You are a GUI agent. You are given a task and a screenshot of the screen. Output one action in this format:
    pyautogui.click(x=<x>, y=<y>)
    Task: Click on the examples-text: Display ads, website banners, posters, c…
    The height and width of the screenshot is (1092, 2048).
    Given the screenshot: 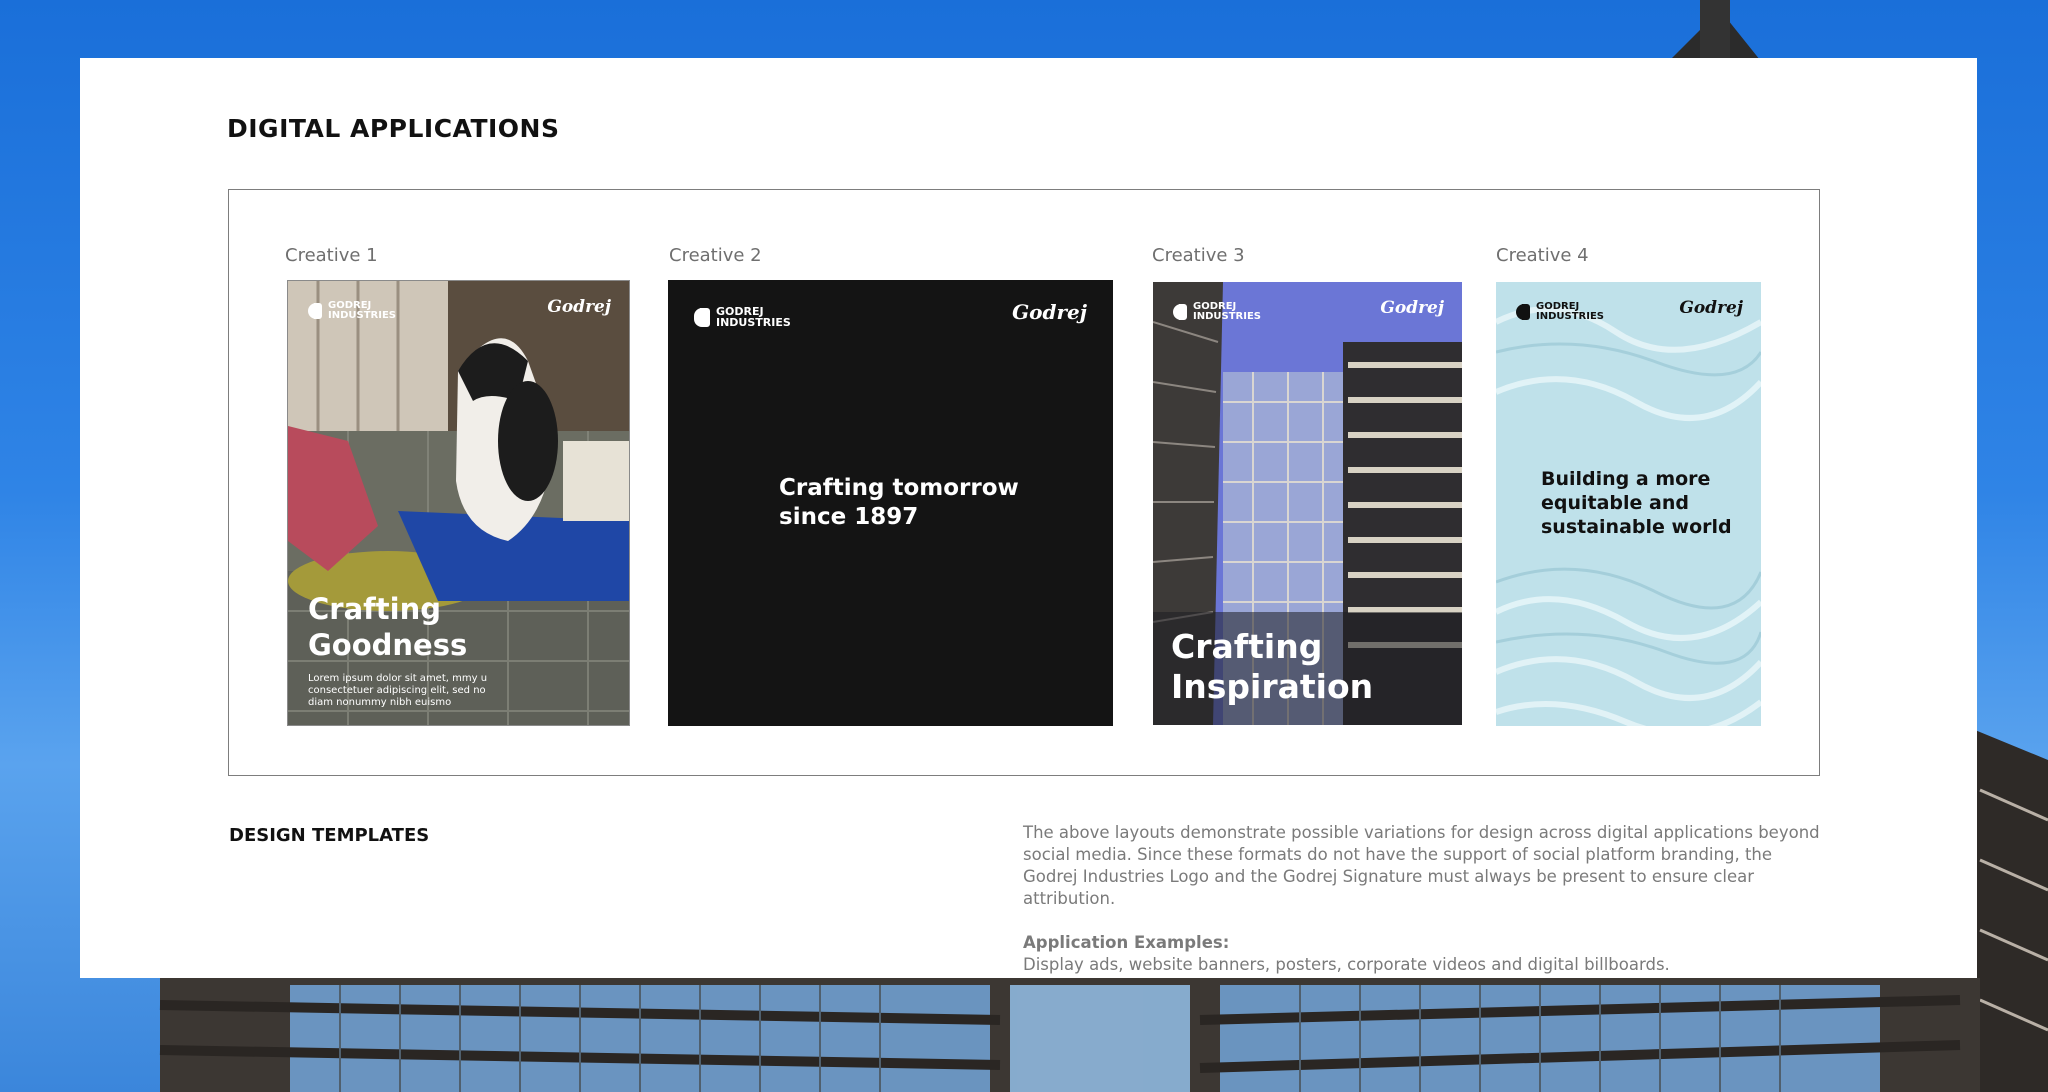 What is the action you would take?
    pyautogui.click(x=1346, y=964)
    